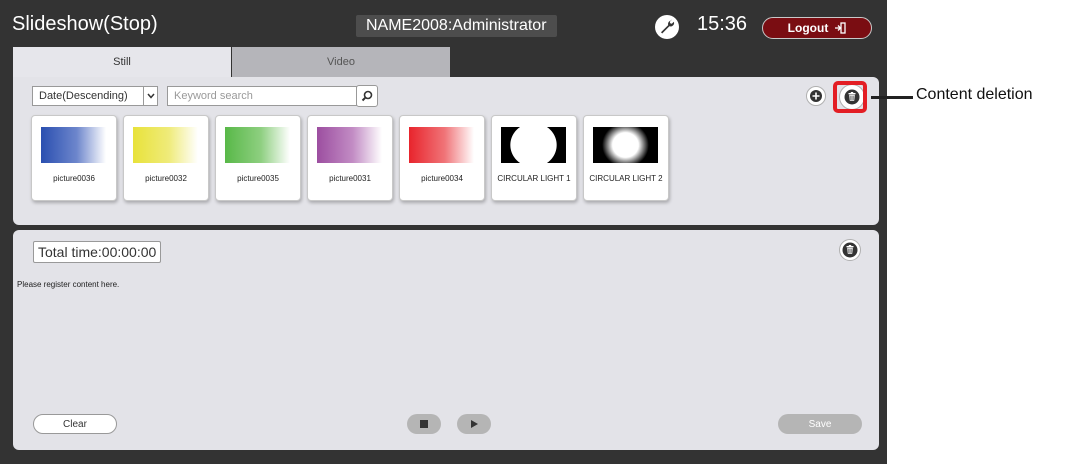  Describe the element at coordinates (850, 97) in the screenshot. I see `content-deletion-highlight` at that location.